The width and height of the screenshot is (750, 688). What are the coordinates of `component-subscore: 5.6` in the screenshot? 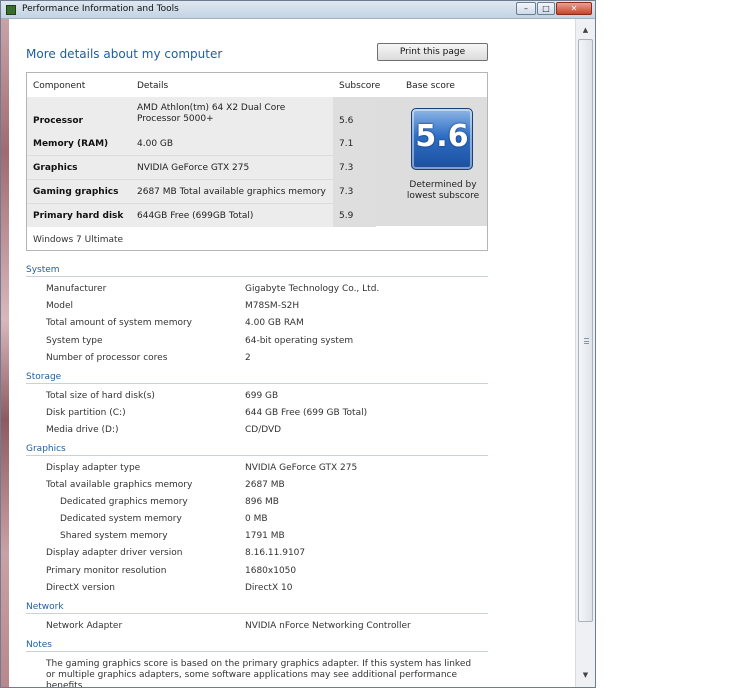 It's located at (354, 114).